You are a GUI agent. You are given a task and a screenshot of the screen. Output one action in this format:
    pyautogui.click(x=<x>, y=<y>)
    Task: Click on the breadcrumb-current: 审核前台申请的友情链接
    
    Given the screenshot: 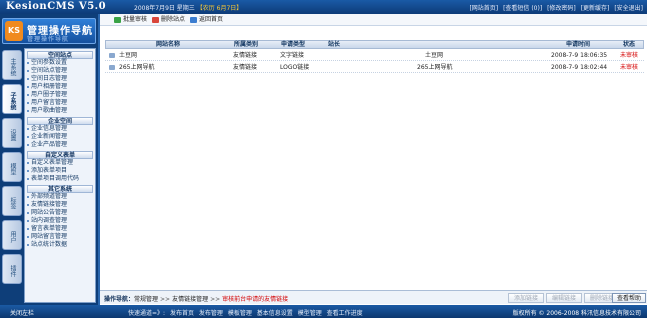 What is the action you would take?
    pyautogui.click(x=255, y=299)
    